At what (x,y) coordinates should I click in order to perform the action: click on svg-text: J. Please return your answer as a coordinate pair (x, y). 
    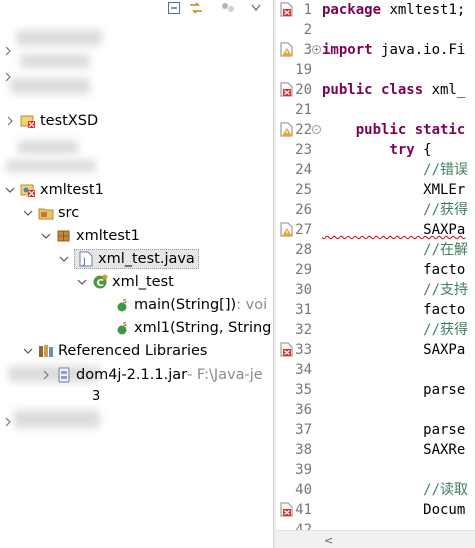
    Looking at the image, I should click on (84, 262).